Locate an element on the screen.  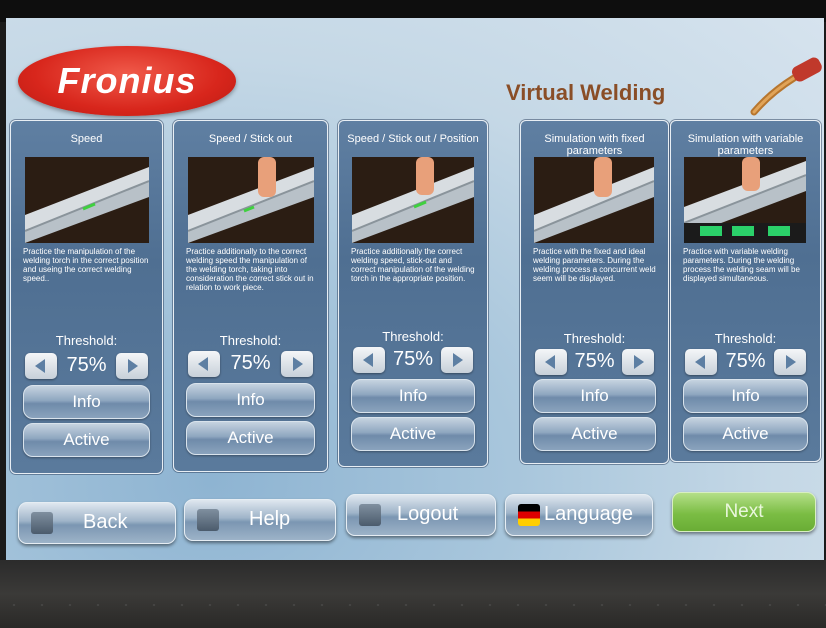
logo-text: Fronius is located at coordinates (127, 80).